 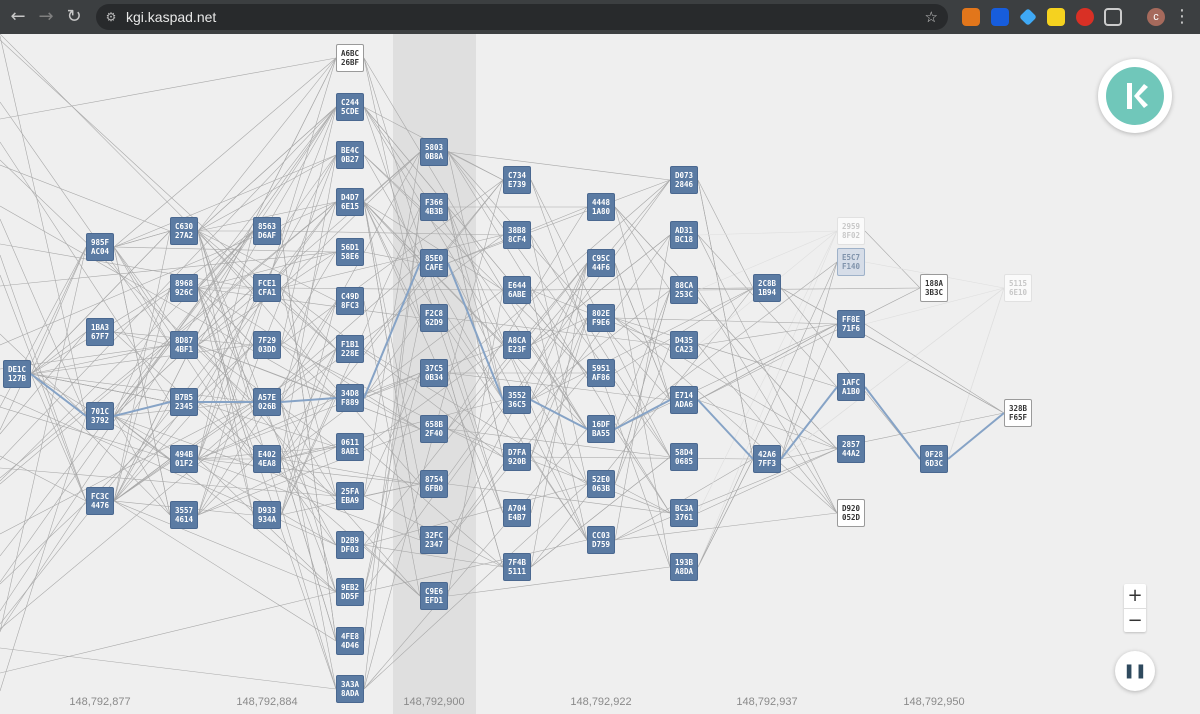 I want to click on block-node: 1AFC A1B0, so click(x=851, y=387).